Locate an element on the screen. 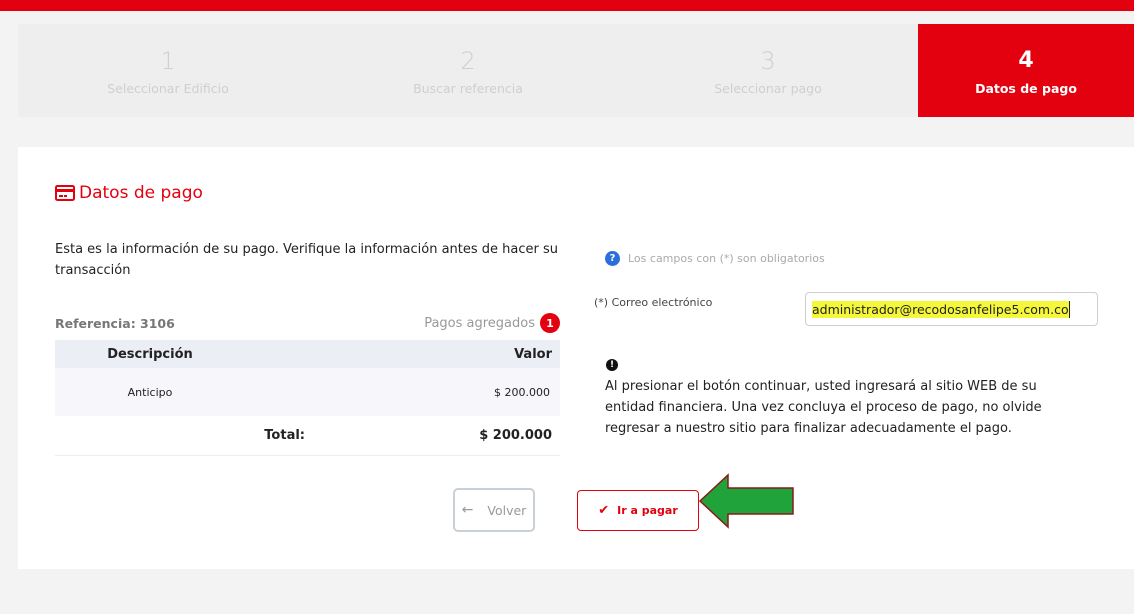 Image resolution: width=1134 pixels, height=614 pixels. pagos-label: Pagos agregados is located at coordinates (479, 323).